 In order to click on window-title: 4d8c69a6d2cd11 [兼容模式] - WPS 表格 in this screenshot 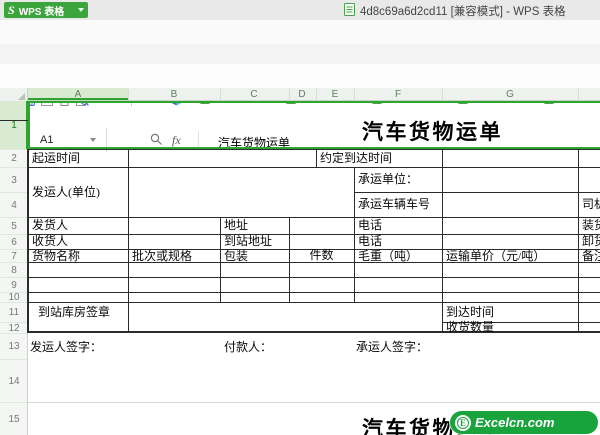, I will do `click(463, 12)`.